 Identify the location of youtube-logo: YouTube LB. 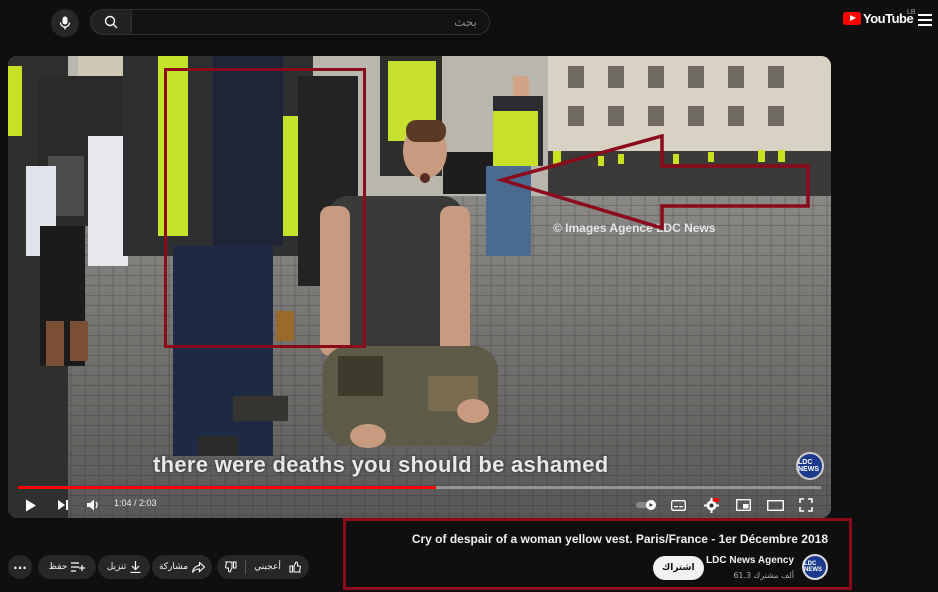
(879, 17).